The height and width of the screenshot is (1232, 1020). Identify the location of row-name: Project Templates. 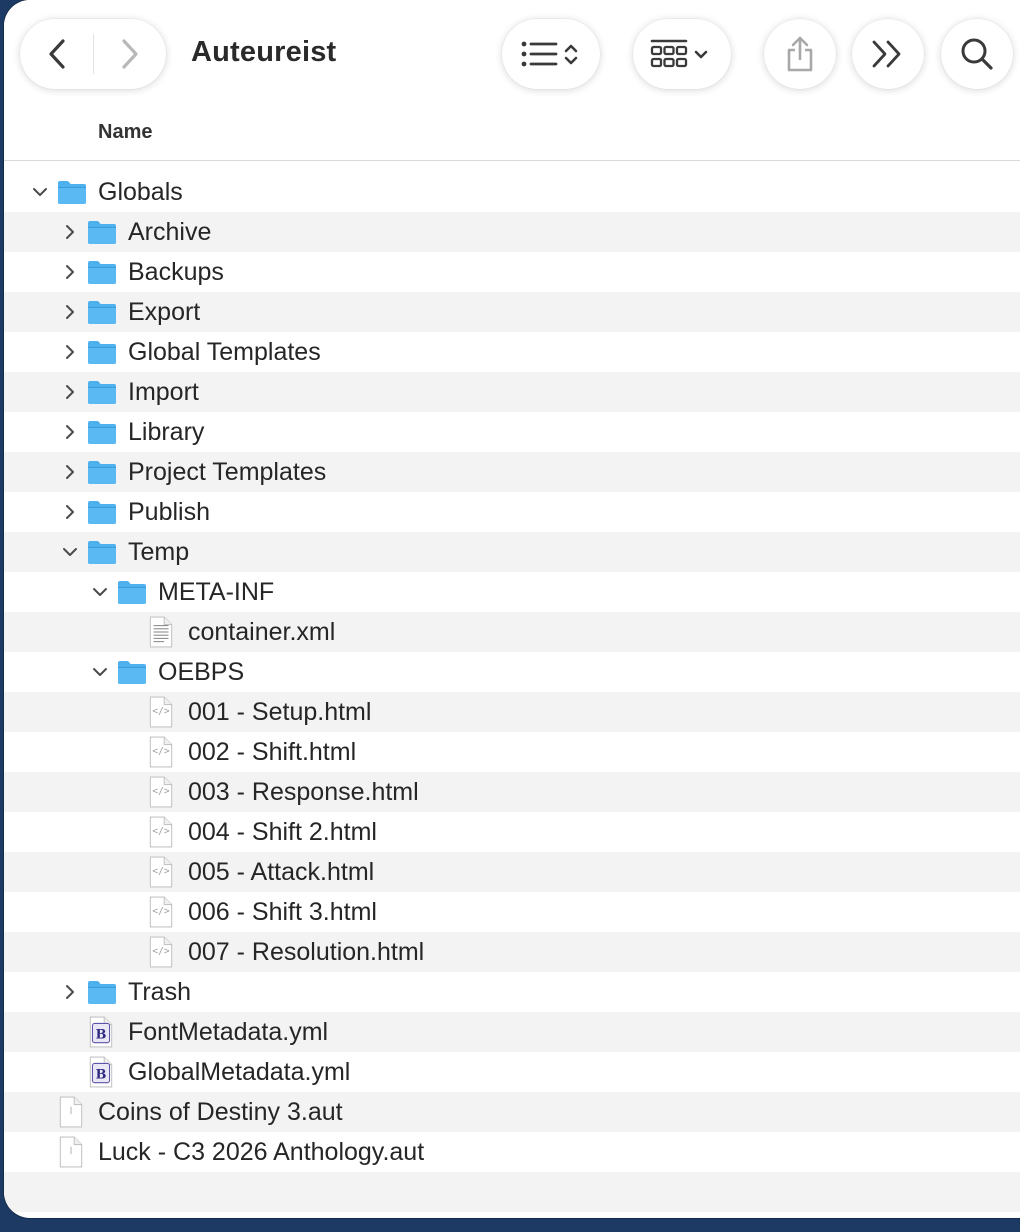
(227, 472).